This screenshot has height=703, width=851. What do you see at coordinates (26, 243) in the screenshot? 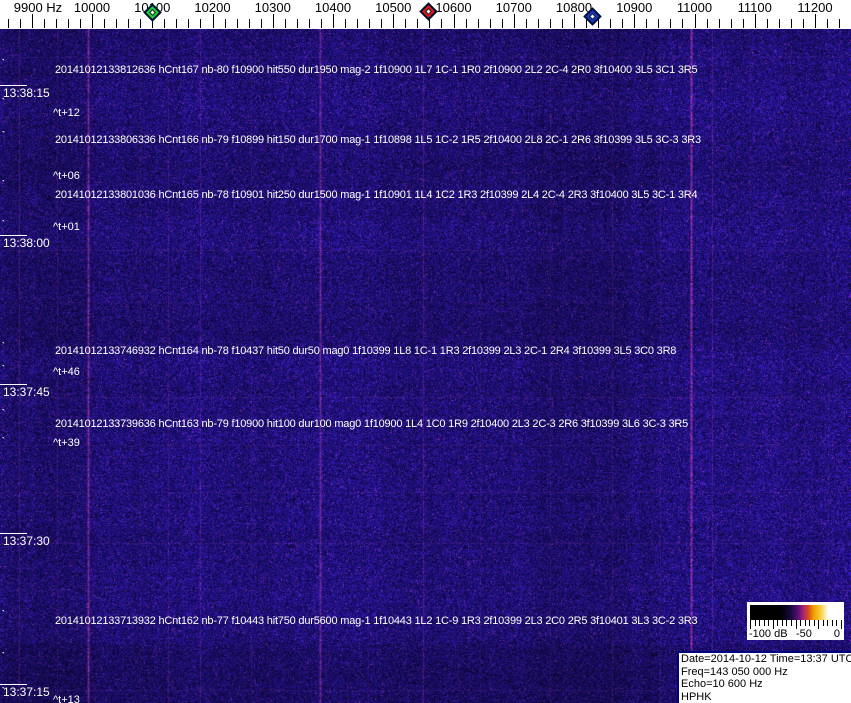
I see `time-label: 13:38:00` at bounding box center [26, 243].